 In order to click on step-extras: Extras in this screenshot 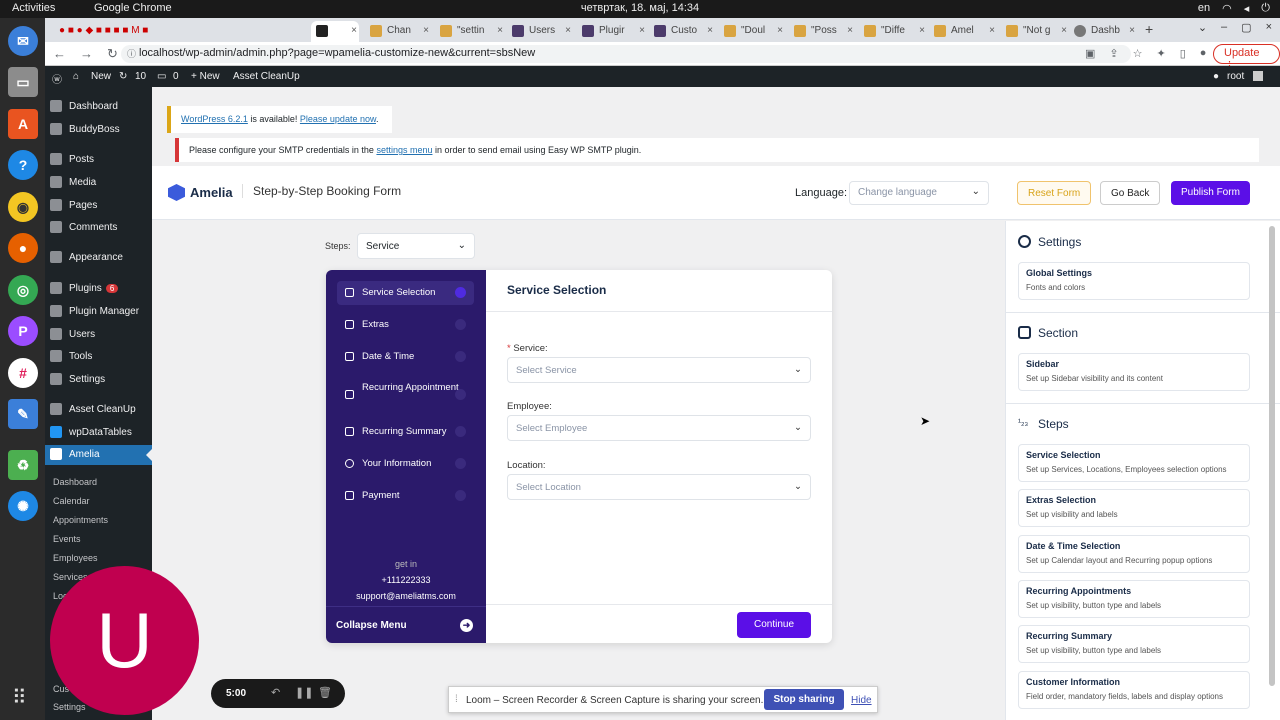, I will do `click(405, 325)`.